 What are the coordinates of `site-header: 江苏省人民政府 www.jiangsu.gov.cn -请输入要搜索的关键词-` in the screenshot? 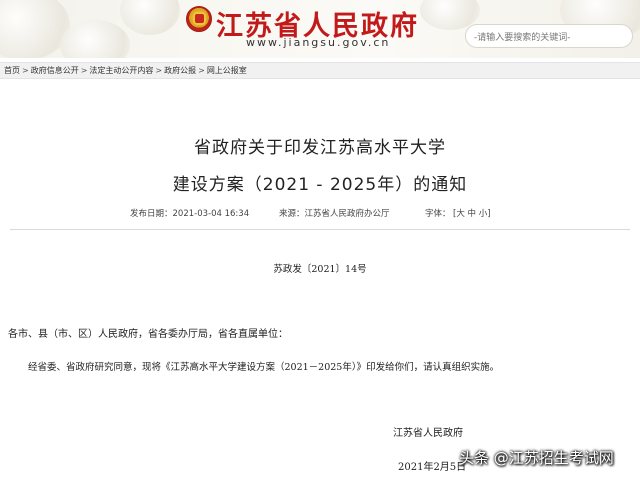 It's located at (320, 29).